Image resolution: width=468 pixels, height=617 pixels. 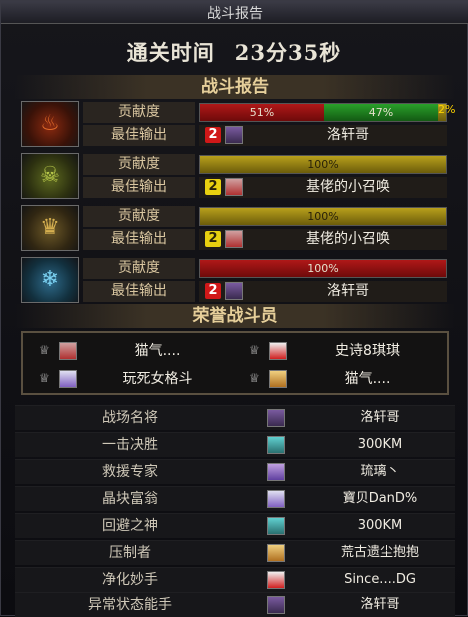 I want to click on title-award-name: 压制者, so click(x=130, y=553).